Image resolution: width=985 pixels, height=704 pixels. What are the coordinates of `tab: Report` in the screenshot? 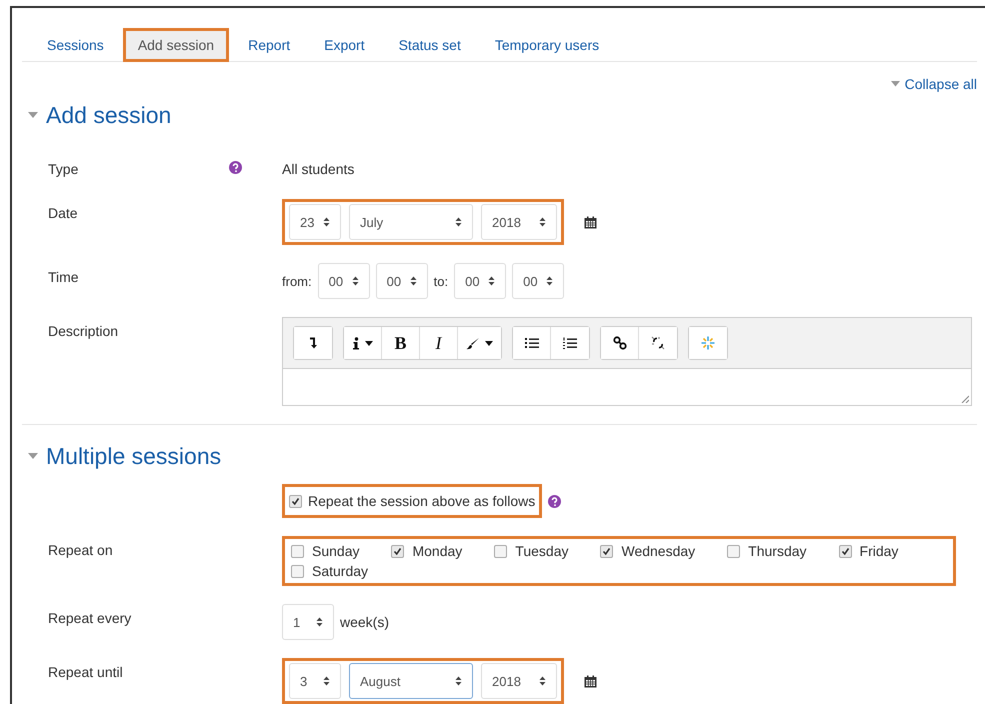 It's located at (269, 45).